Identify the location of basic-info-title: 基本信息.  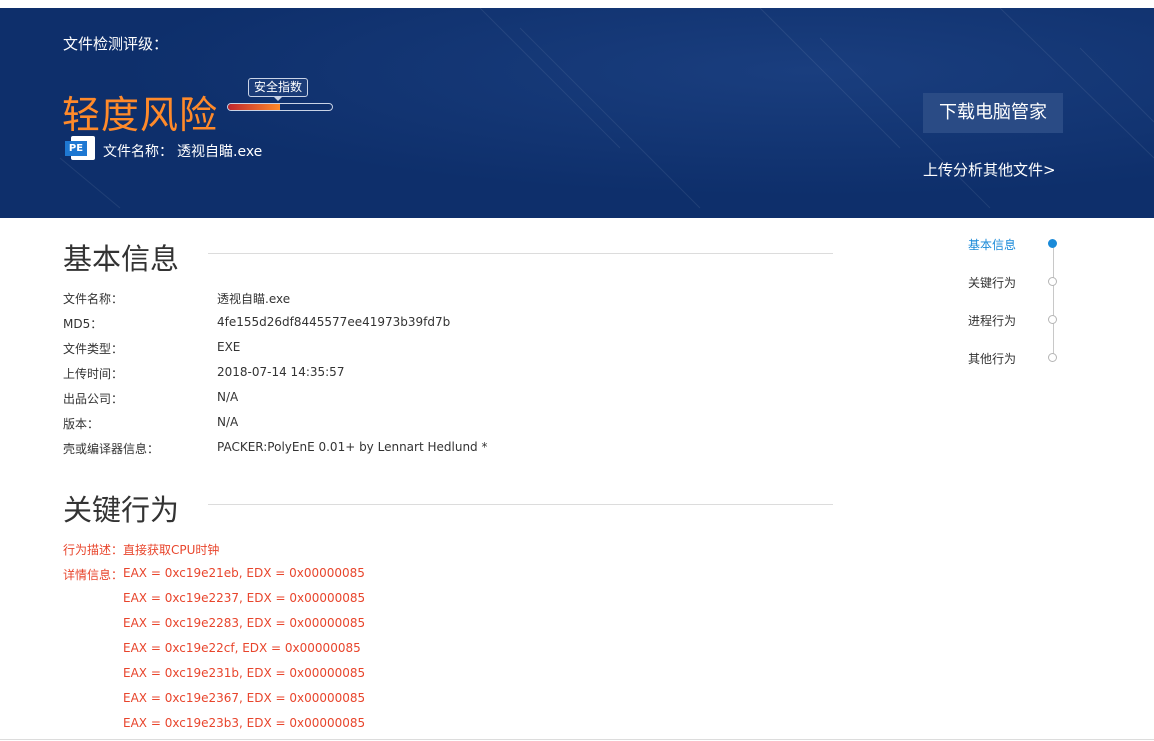
(121, 259).